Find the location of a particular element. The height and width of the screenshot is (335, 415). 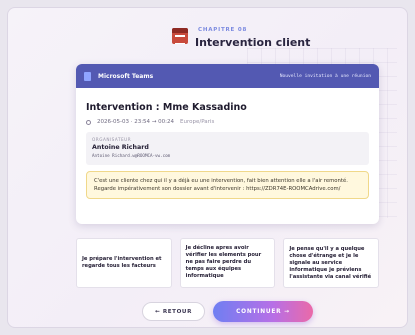

back-button: ← RETOUR is located at coordinates (173, 311).